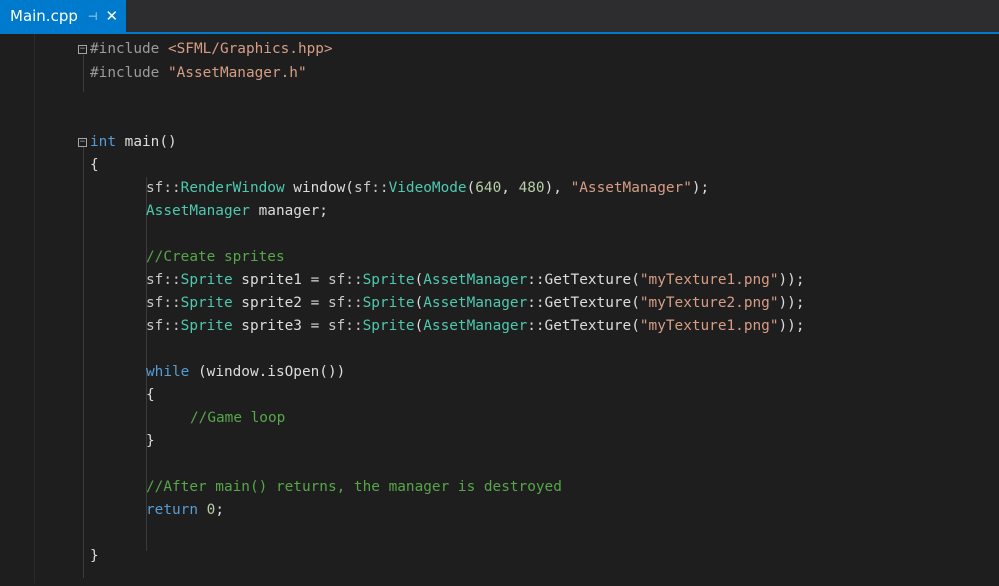 The width and height of the screenshot is (999, 586). Describe the element at coordinates (185, 510) in the screenshot. I see `code-line-return: return 0;` at that location.